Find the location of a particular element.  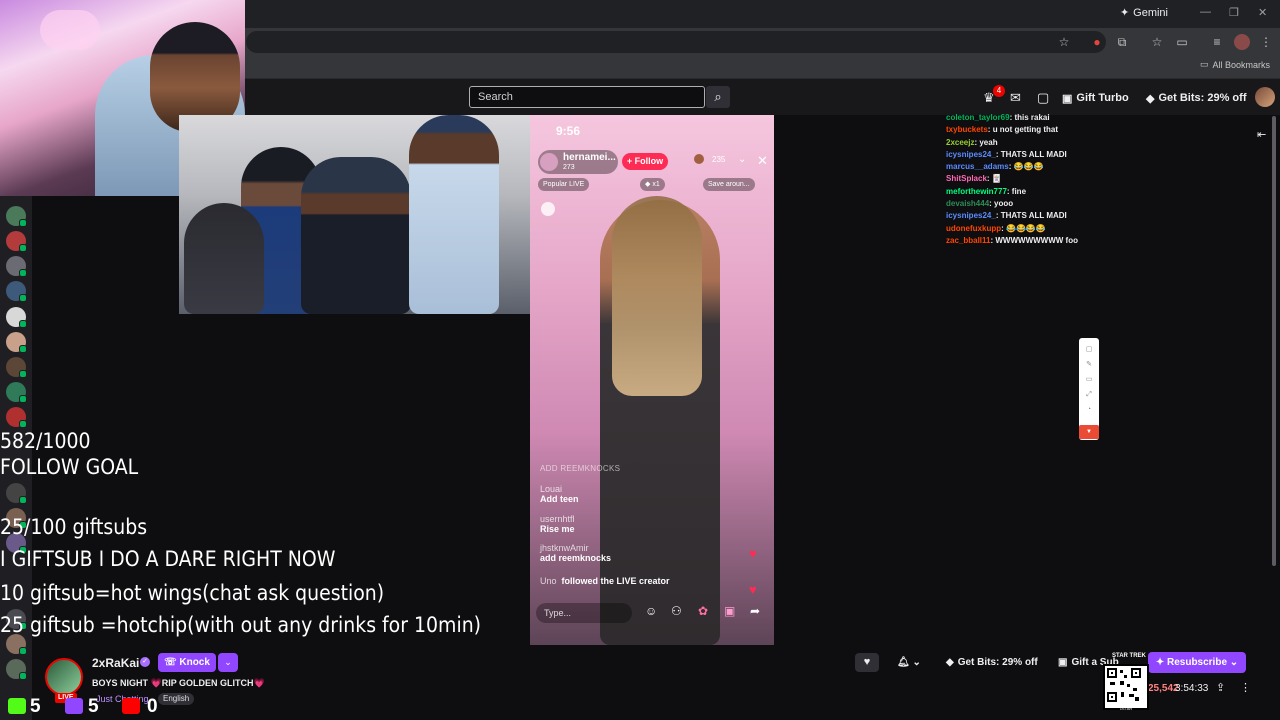

maximize-icon: ❐ is located at coordinates (1234, 12).